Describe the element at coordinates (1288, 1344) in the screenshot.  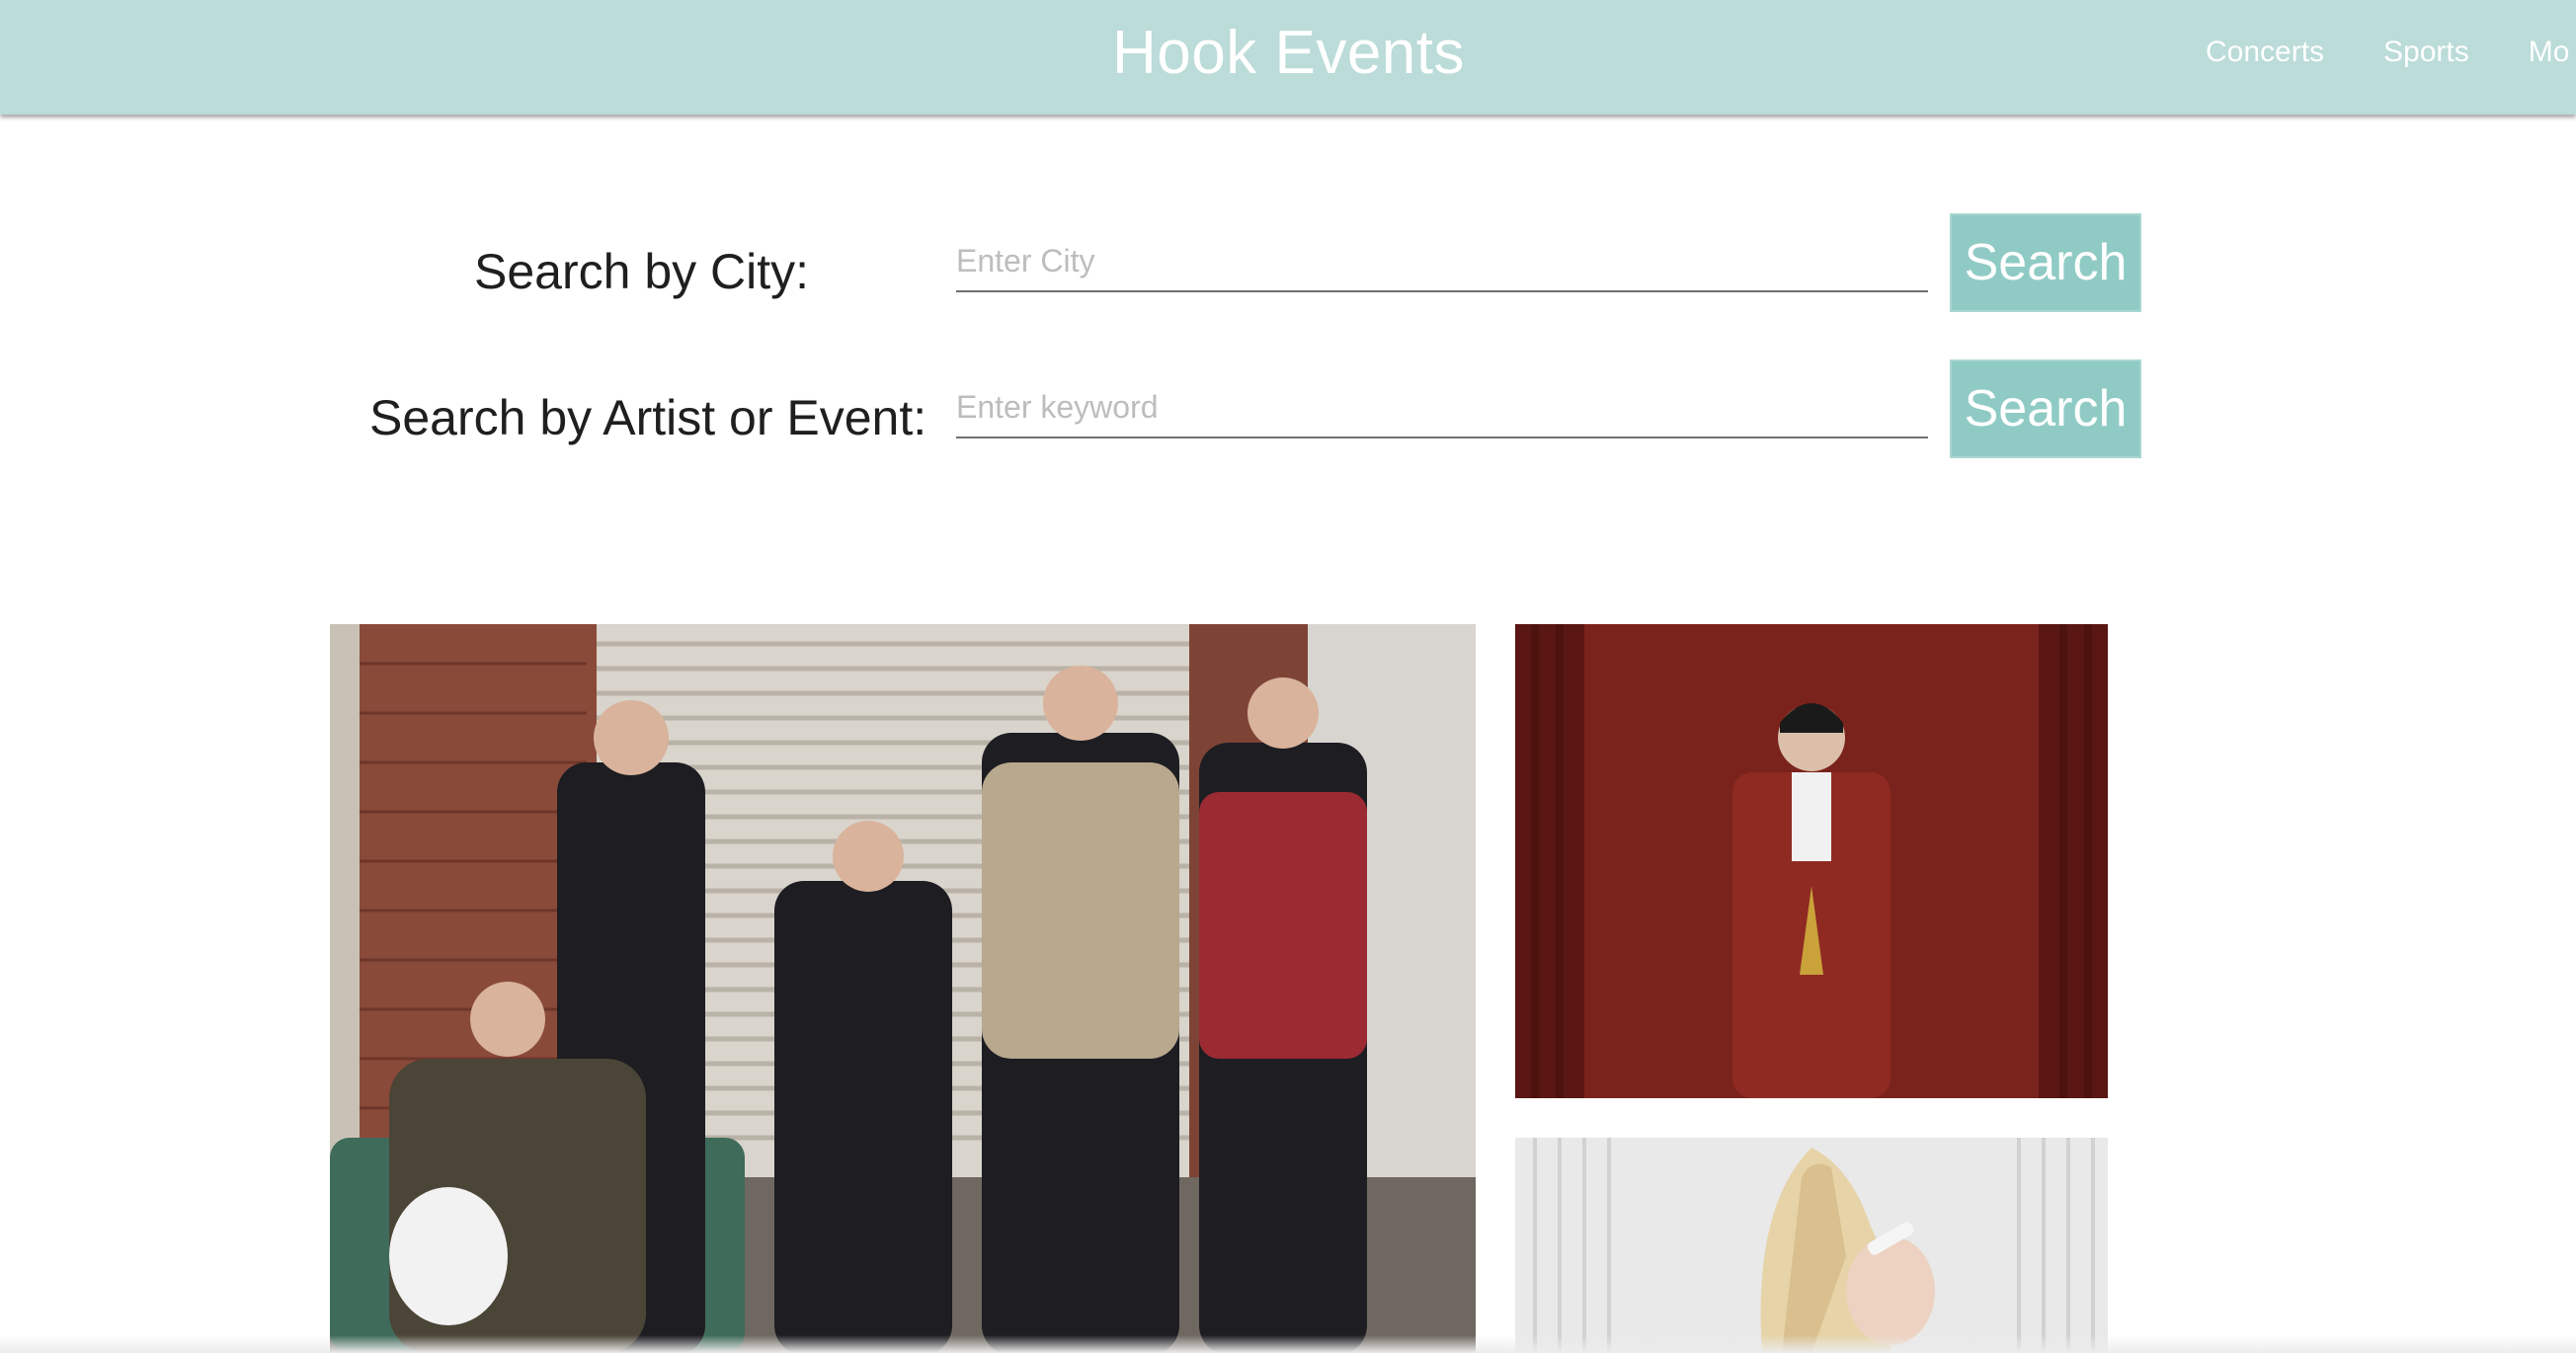
I see `bottom-fade` at that location.